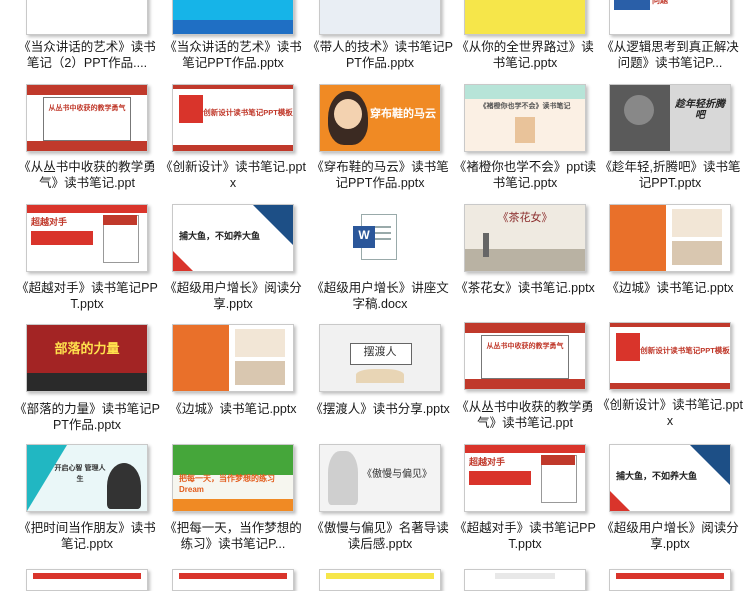  I want to click on file-name: 《把时间当作朋友》读书笔记.pptx, so click(87, 536).